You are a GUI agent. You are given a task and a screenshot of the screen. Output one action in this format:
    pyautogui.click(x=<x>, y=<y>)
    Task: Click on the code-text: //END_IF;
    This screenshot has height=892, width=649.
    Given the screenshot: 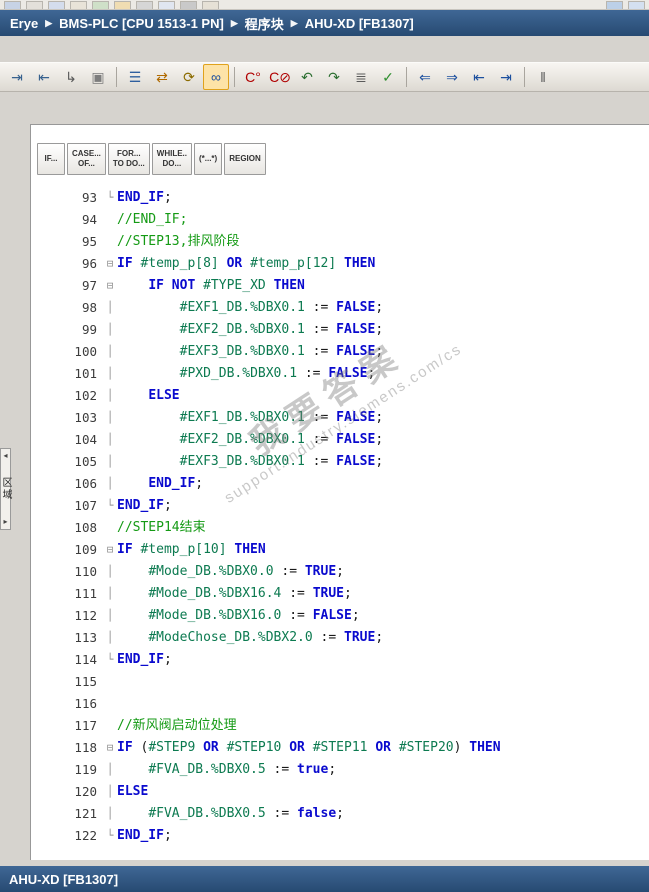 What is the action you would take?
    pyautogui.click(x=383, y=220)
    